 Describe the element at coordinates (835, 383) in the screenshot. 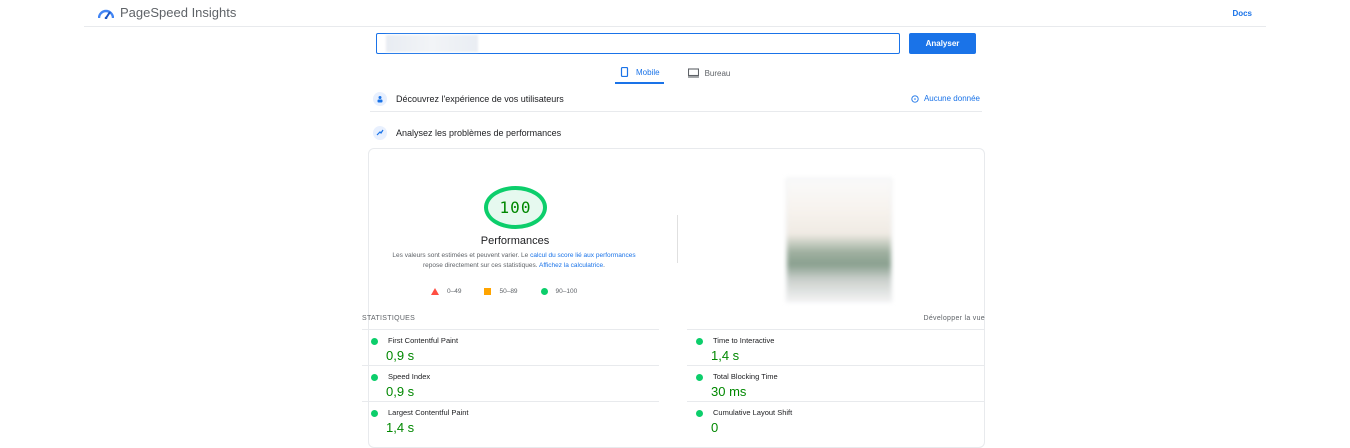

I see `metric-tbt: Total Blocking Time 30 ms` at that location.